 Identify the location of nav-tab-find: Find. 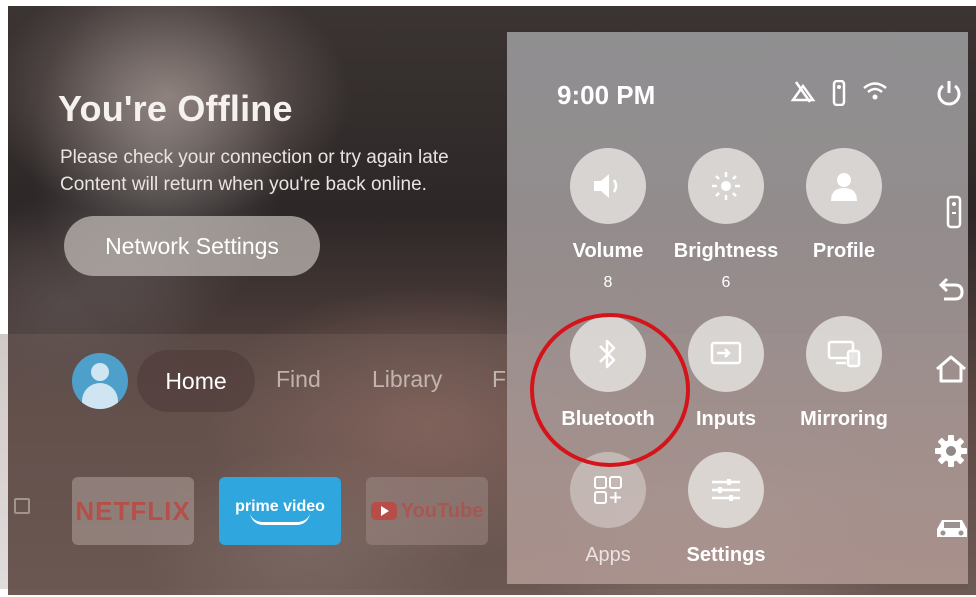
(298, 379).